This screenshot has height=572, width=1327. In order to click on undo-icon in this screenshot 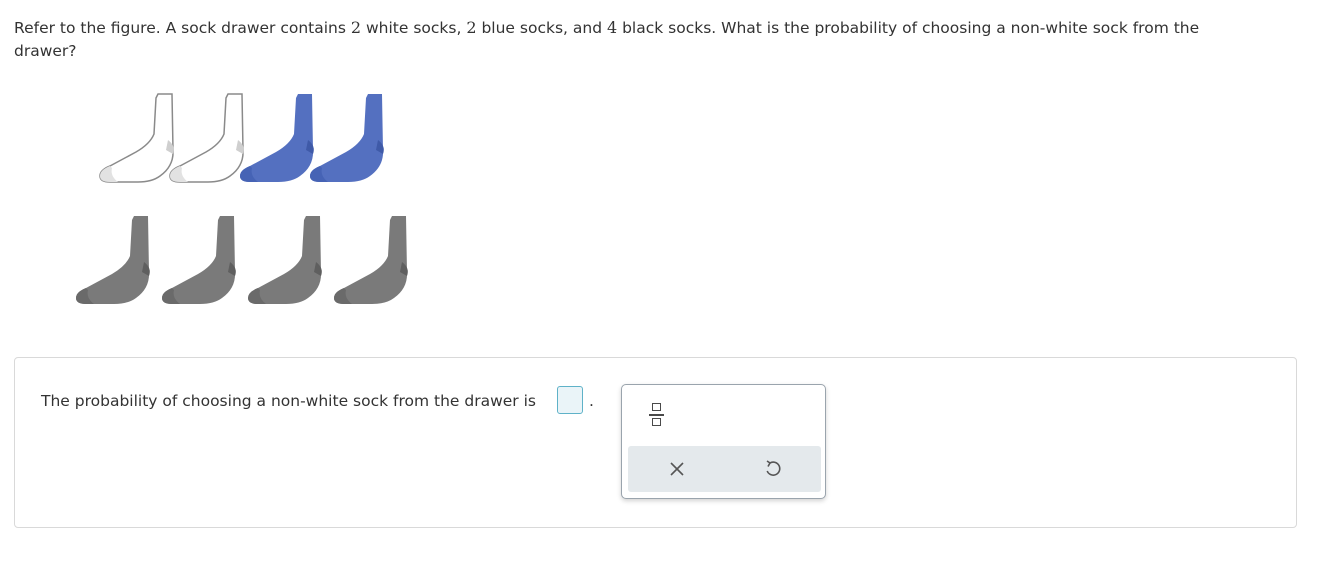, I will do `click(773, 468)`.